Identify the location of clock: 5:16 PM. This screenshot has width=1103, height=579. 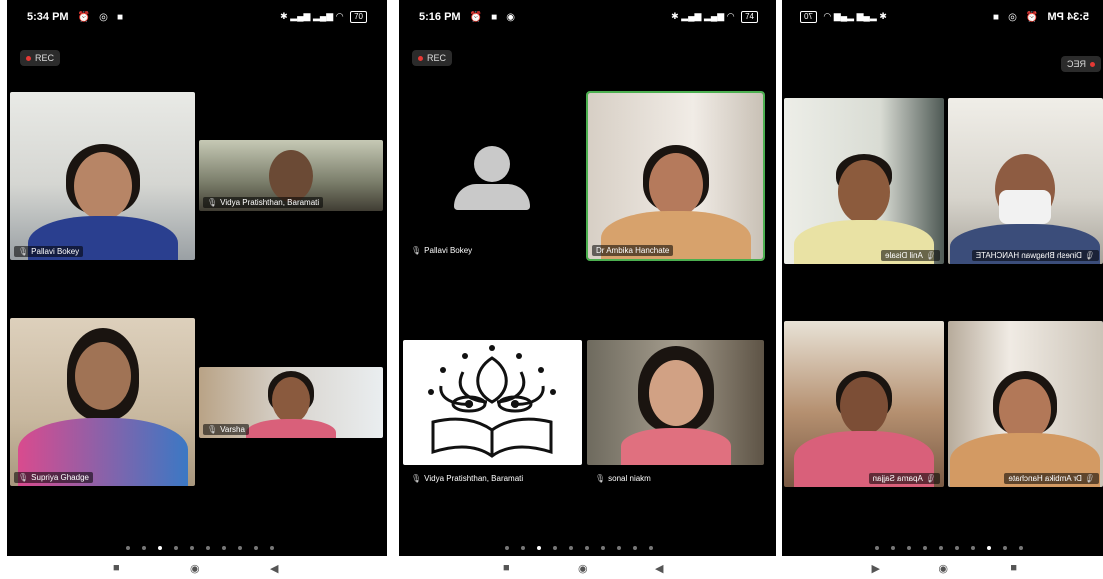
(440, 17).